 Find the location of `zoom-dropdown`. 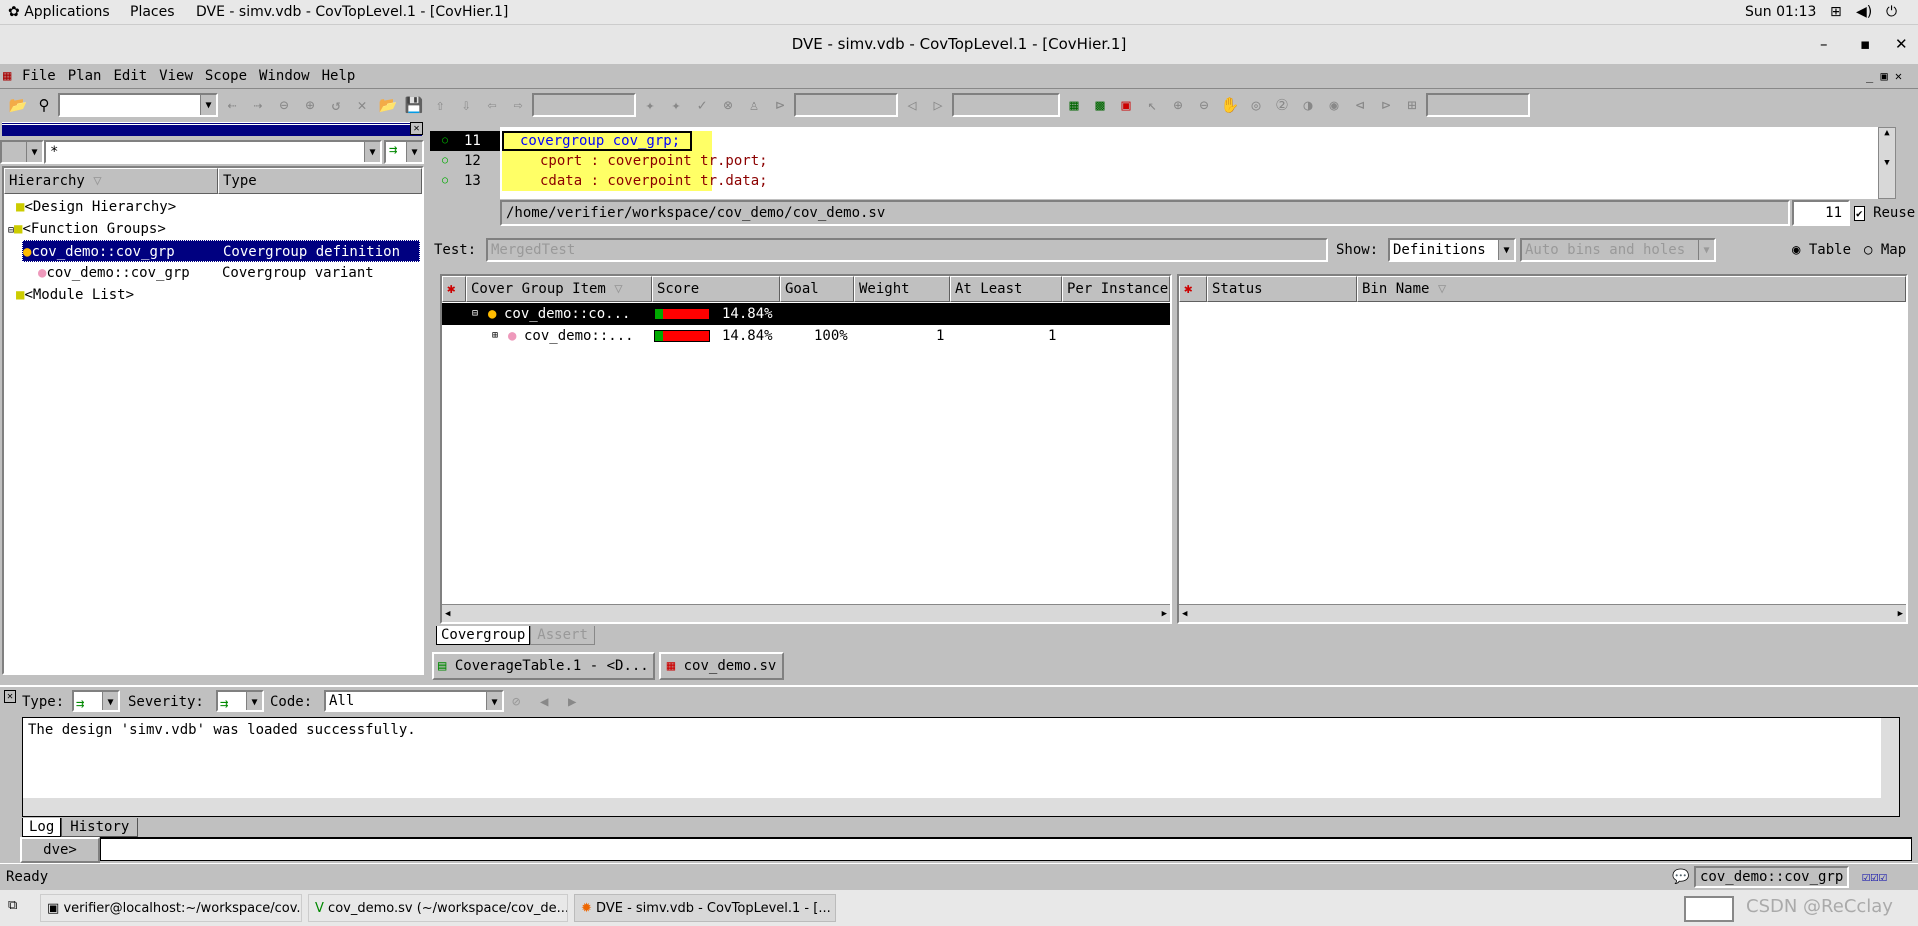

zoom-dropdown is located at coordinates (1478, 104).